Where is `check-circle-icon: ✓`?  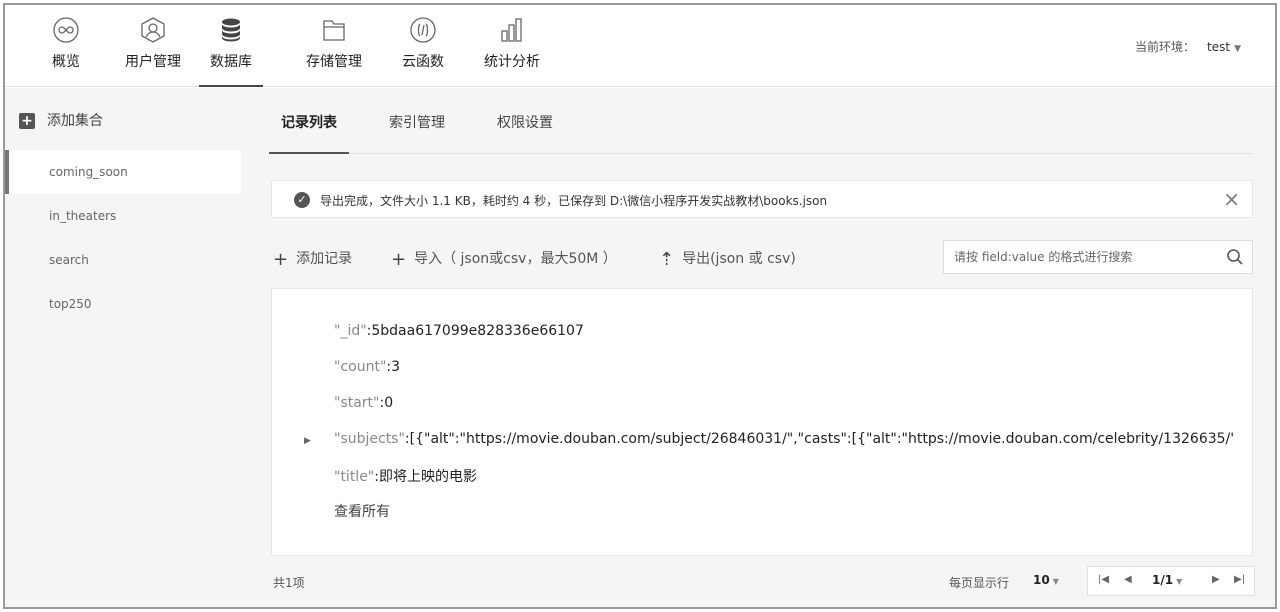
check-circle-icon: ✓ is located at coordinates (302, 200).